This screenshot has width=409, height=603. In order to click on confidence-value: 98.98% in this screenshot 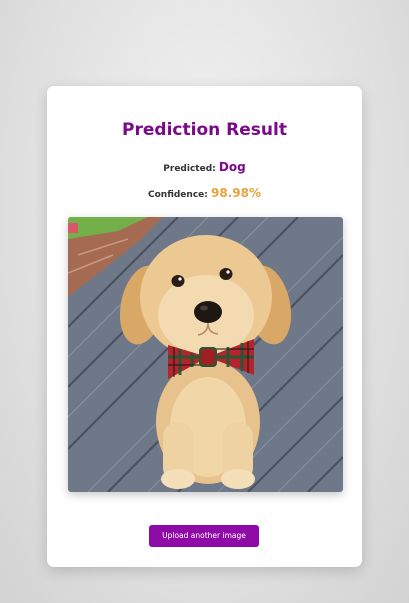, I will do `click(236, 193)`.